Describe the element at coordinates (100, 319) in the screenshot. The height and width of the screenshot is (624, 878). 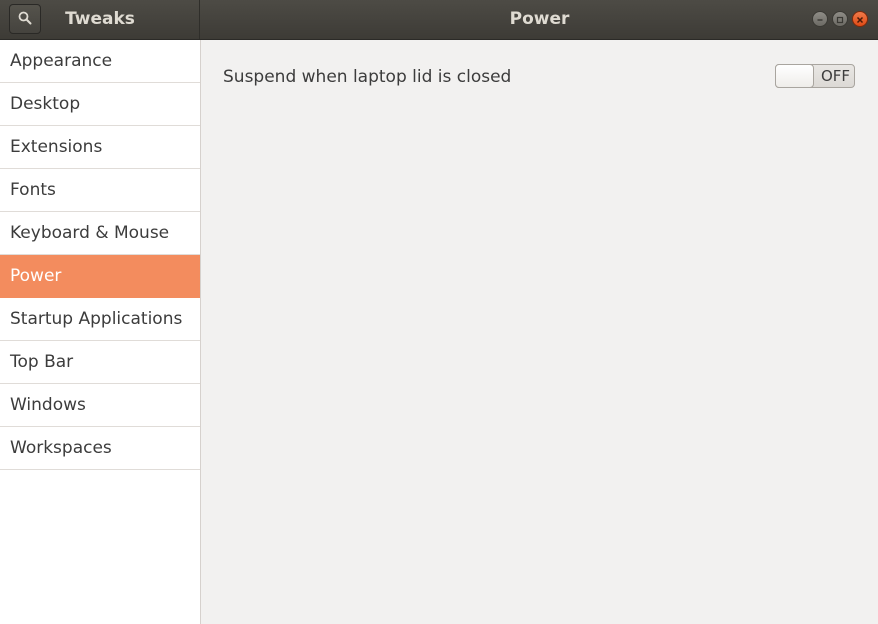
I see `sidebar-item-startup-applications: Startup Applications` at that location.